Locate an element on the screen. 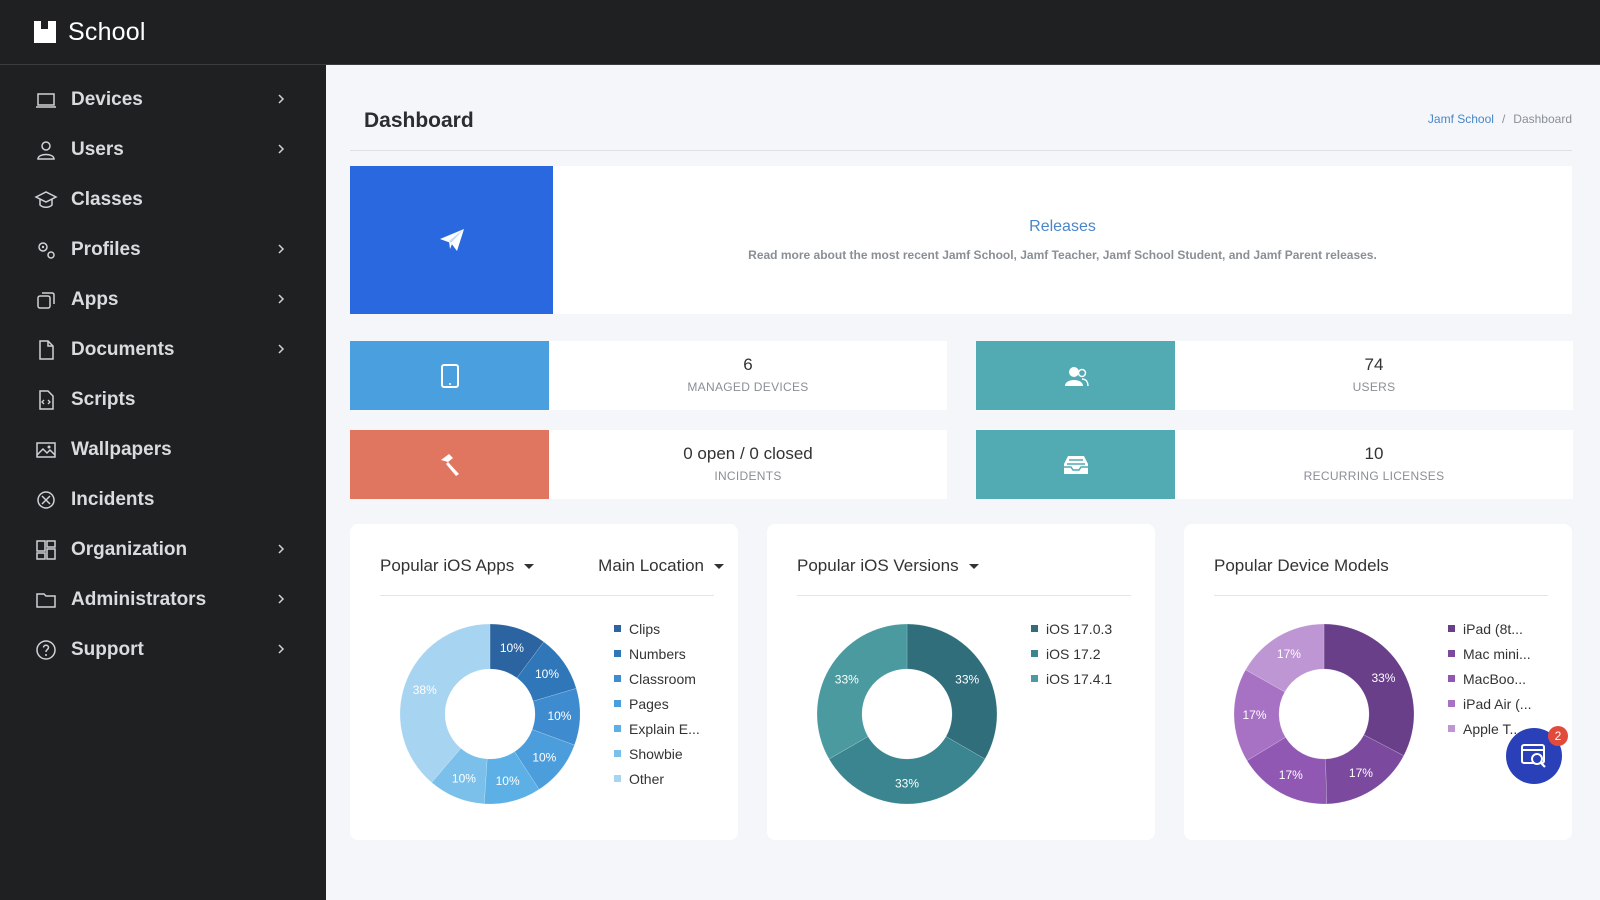 This screenshot has width=1600, height=900. jamf-logo-icon is located at coordinates (45, 32).